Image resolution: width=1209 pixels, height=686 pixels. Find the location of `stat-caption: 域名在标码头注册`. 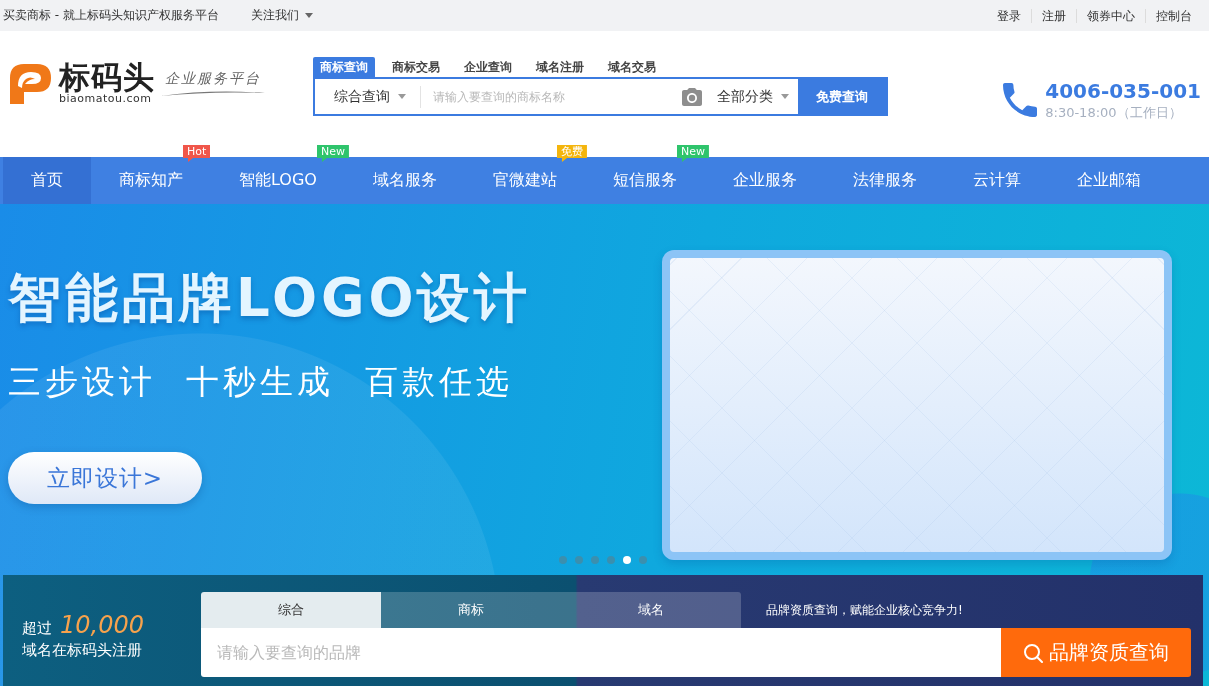

stat-caption: 域名在标码头注册 is located at coordinates (82, 650).